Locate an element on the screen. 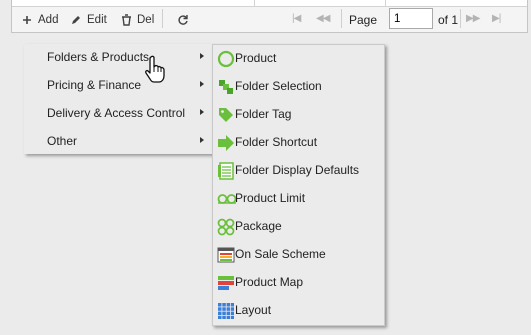  submenu-item-folder-tag: Folder Tag is located at coordinates (298, 115).